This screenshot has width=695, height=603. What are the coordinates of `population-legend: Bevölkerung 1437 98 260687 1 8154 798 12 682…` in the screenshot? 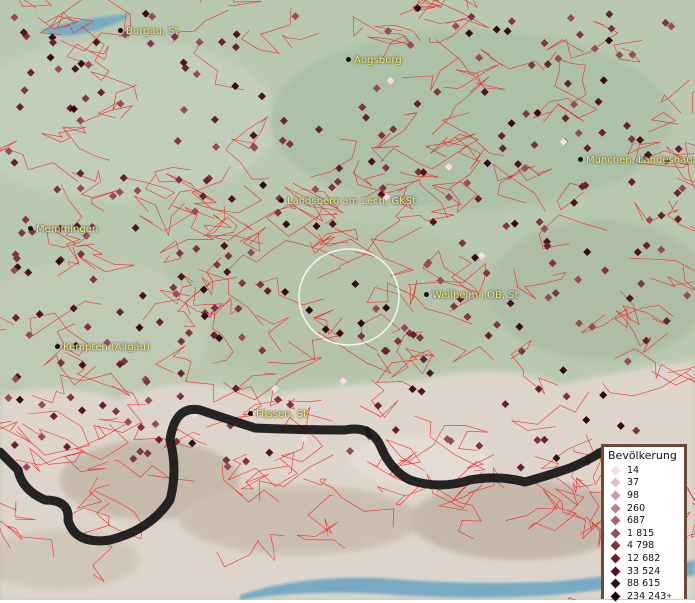 It's located at (644, 521).